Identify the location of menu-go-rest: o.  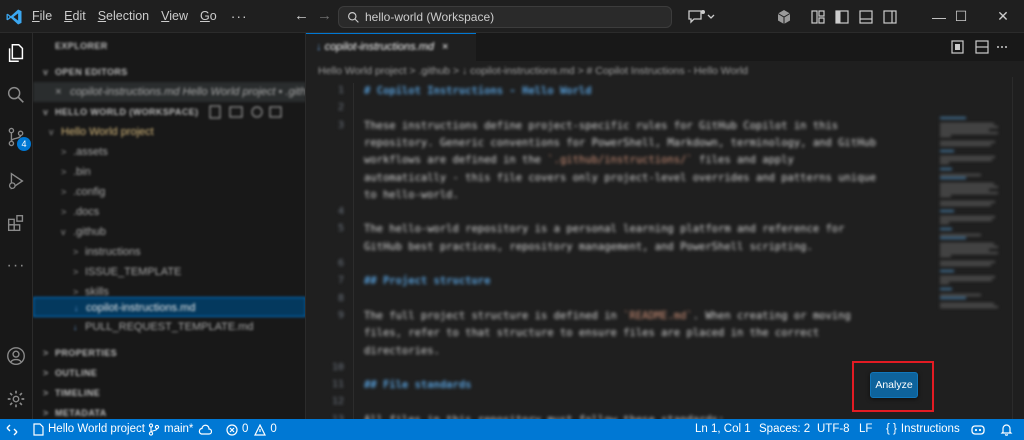
(213, 16).